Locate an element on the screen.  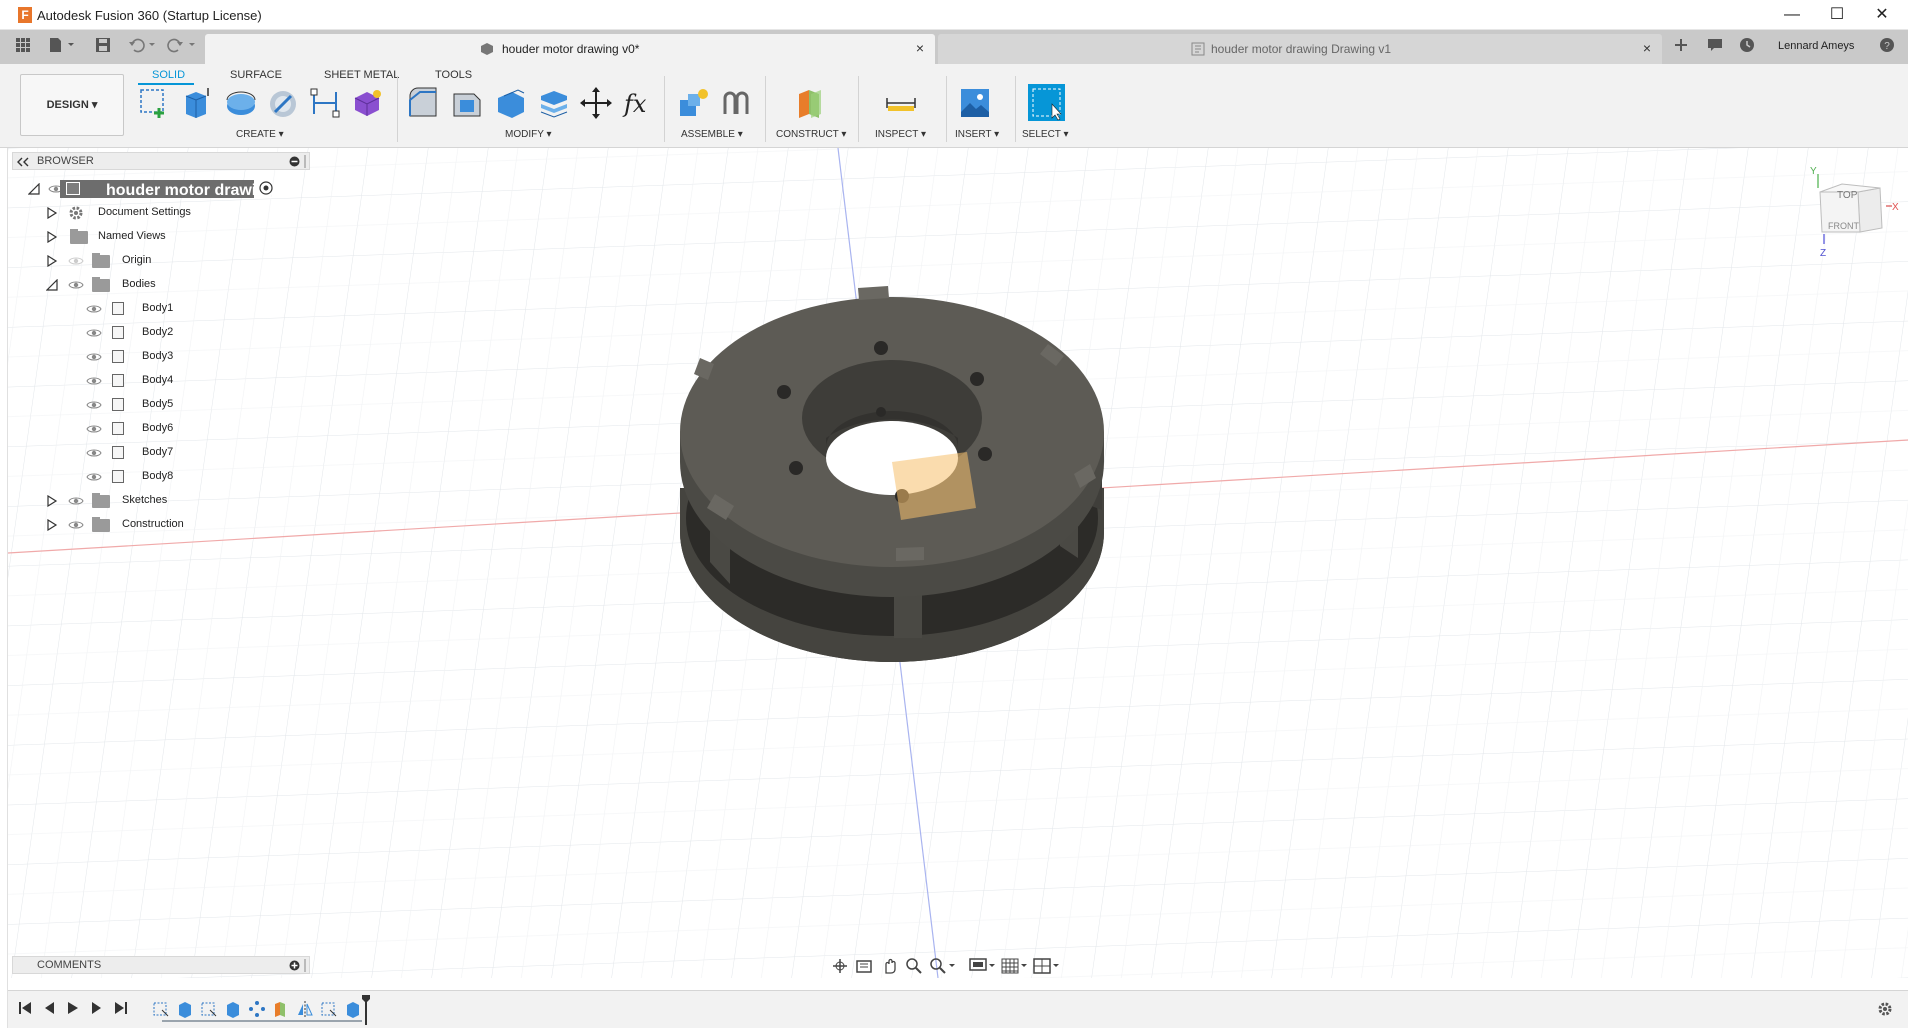
job-status-clock-icon is located at coordinates (1747, 47).